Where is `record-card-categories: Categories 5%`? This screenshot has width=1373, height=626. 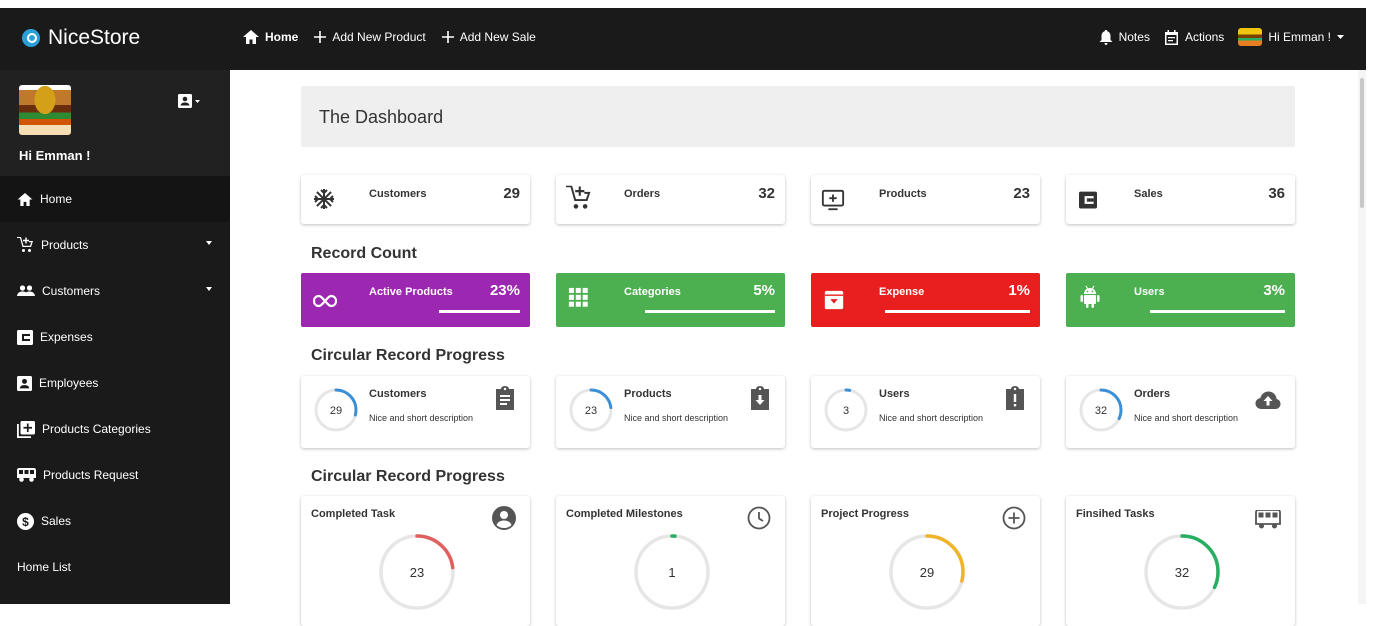
record-card-categories: Categories 5% is located at coordinates (670, 300).